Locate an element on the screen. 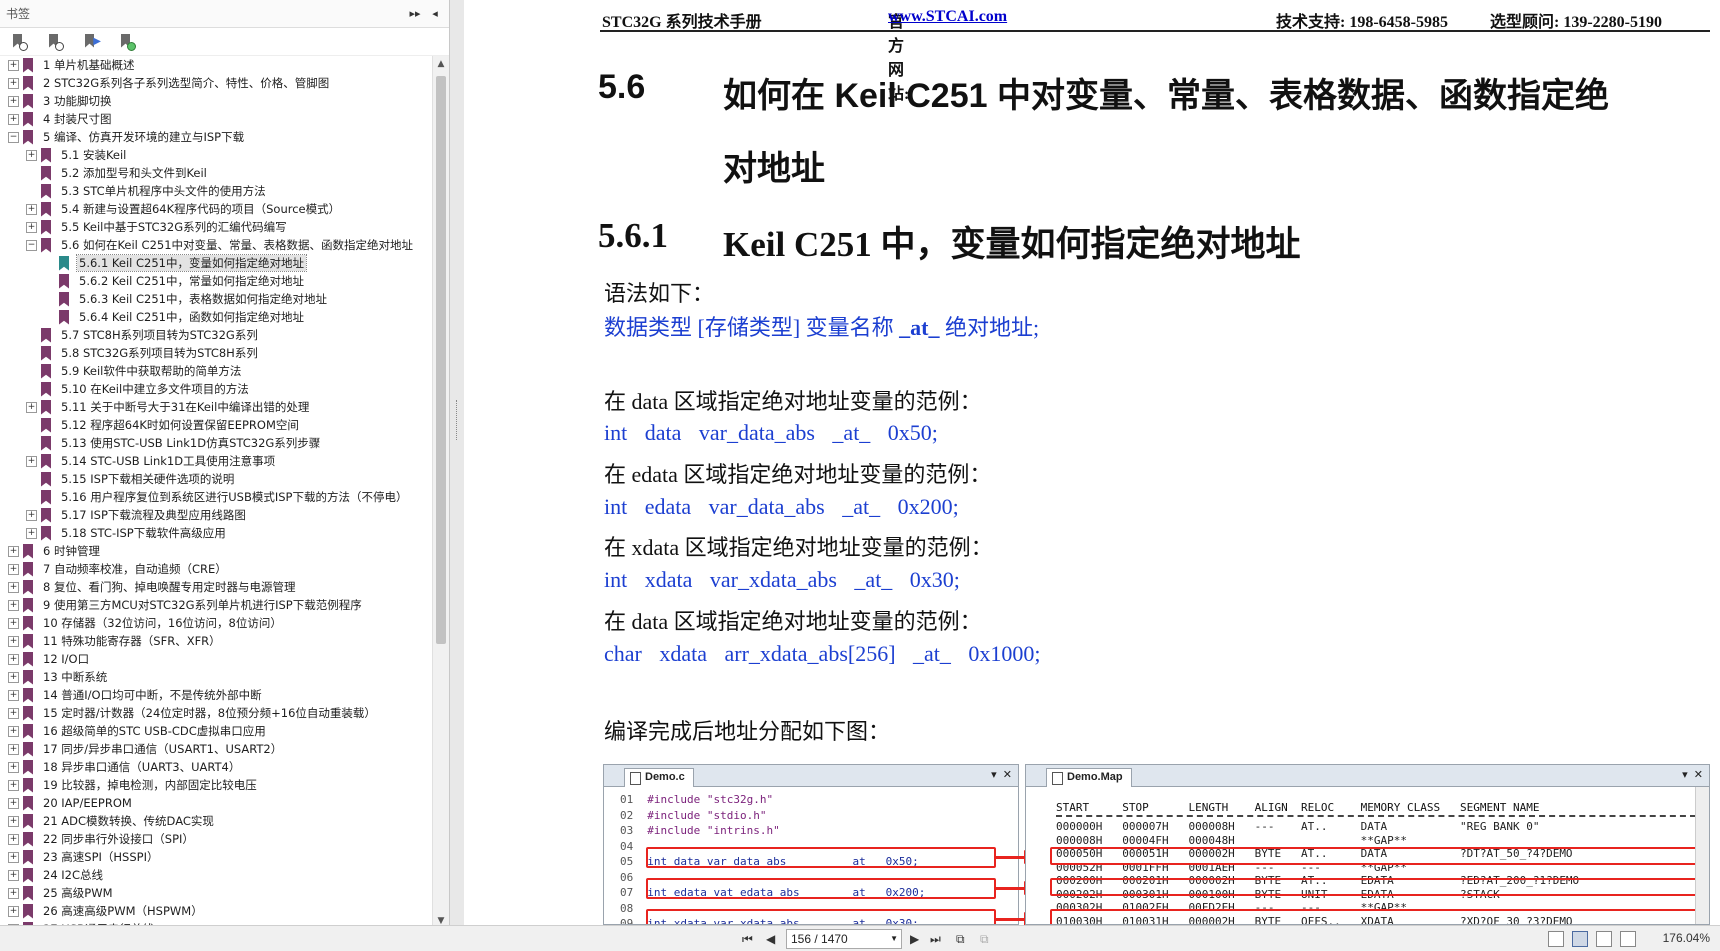  bookmark-item: +15 定时器/计数器（24位定时器，8位预分频+16位自动重装载） is located at coordinates (216, 713).